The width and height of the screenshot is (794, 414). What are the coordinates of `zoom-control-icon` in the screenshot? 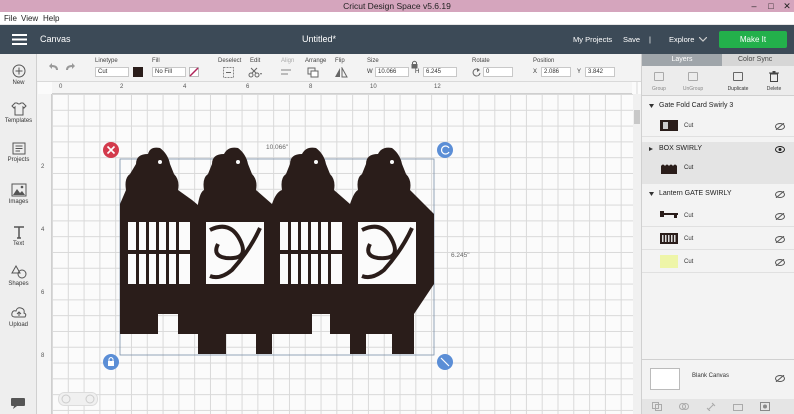 It's located at (78, 399).